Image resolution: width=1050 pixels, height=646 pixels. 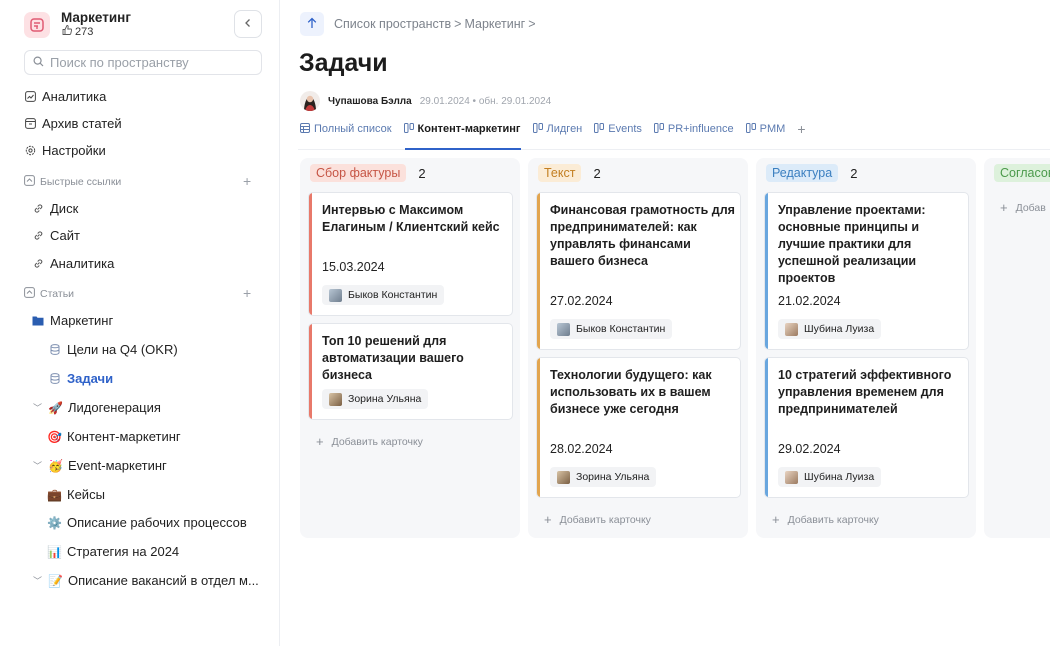 What do you see at coordinates (55, 379) in the screenshot?
I see `database-icon` at bounding box center [55, 379].